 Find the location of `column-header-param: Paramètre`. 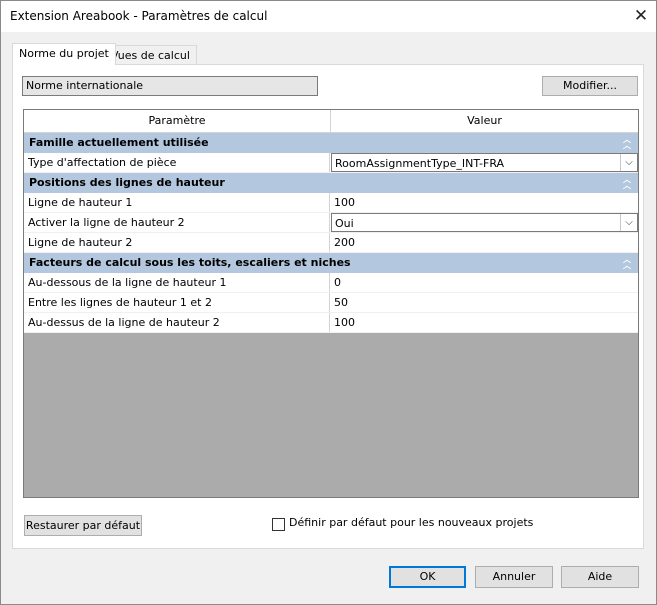

column-header-param: Paramètre is located at coordinates (177, 121).